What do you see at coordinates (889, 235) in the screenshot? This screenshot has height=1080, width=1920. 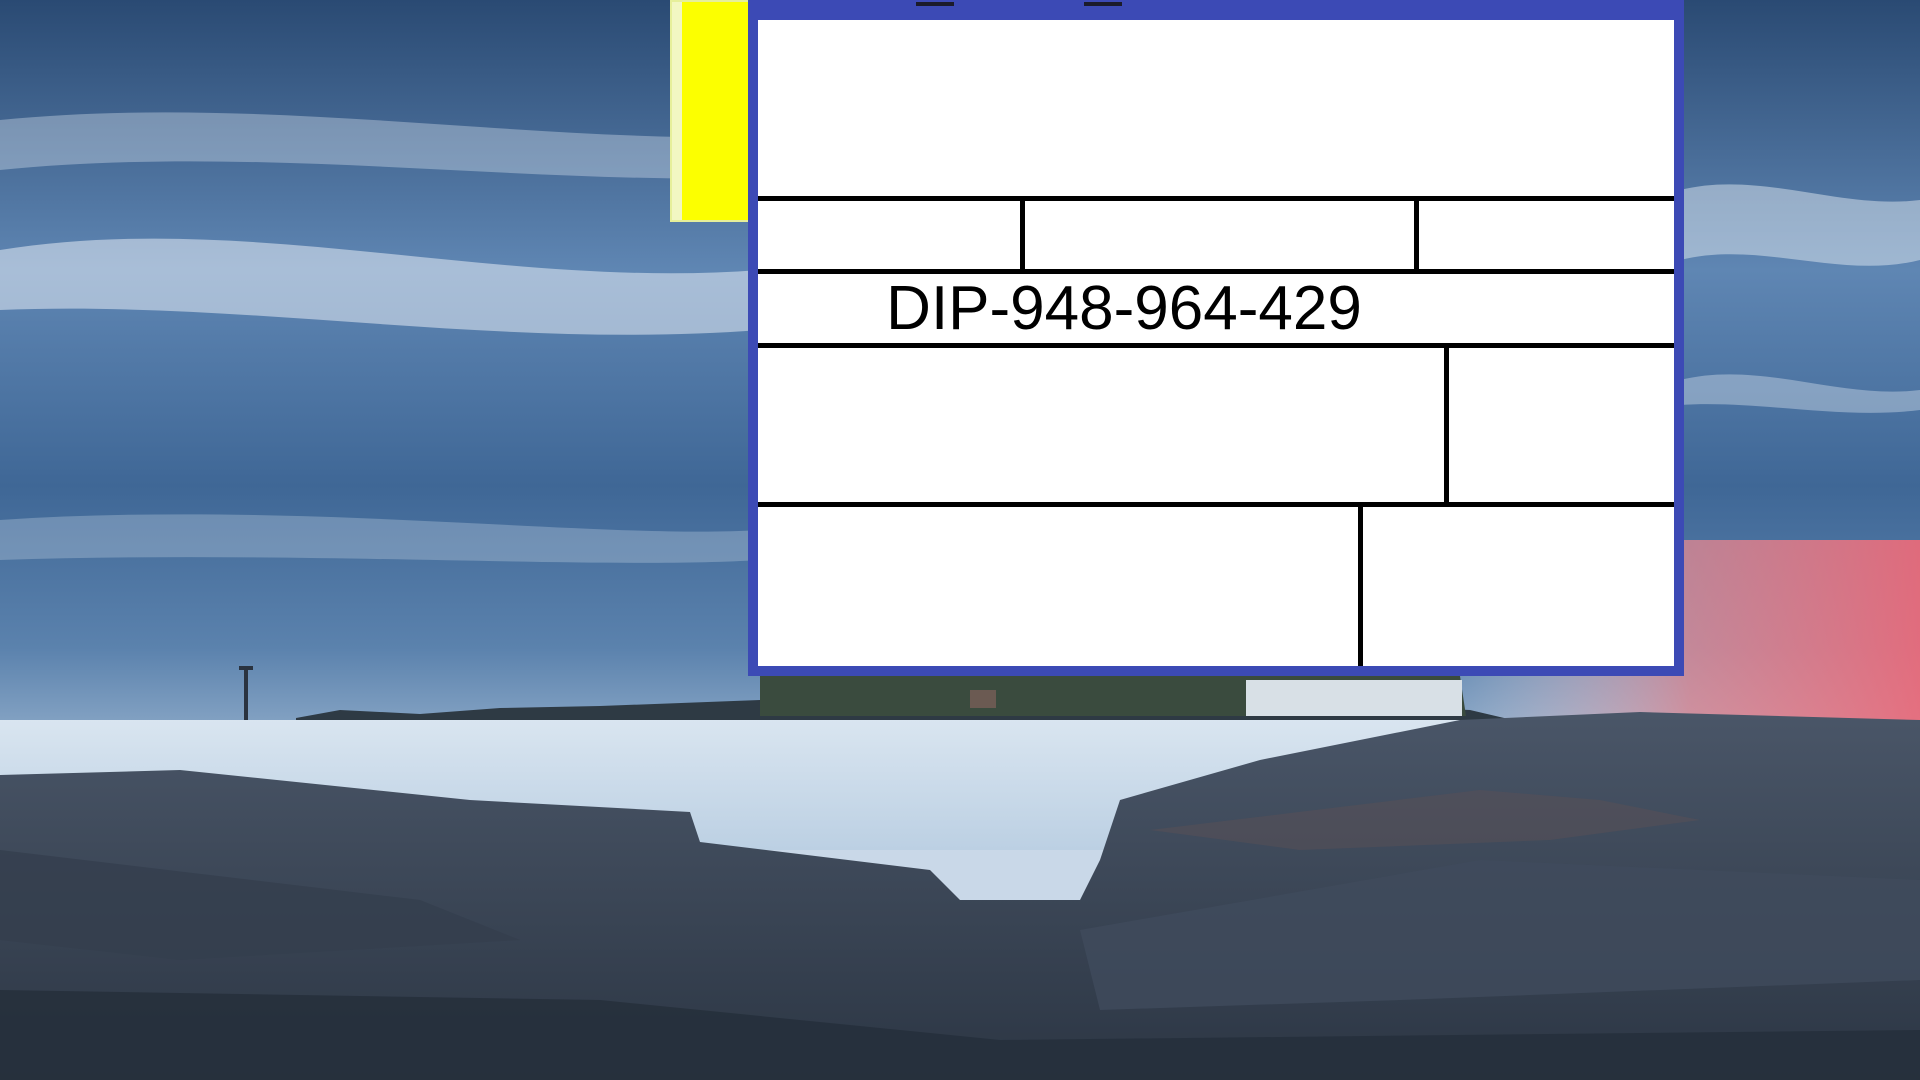 I see `service-cell` at bounding box center [889, 235].